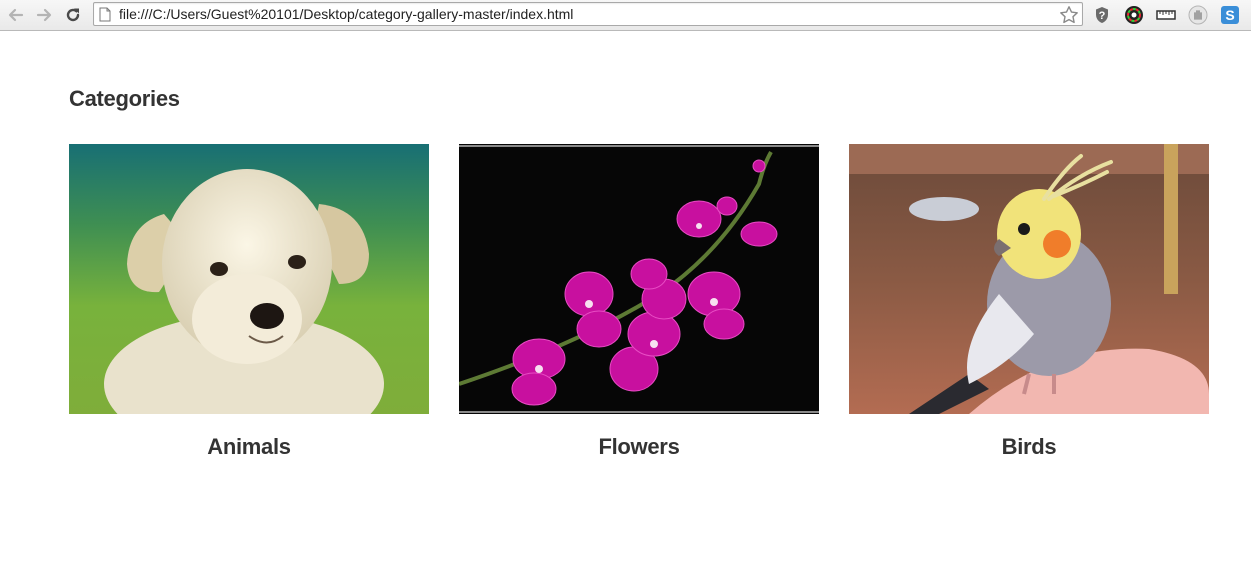  I want to click on category-label-flowers: Flowers, so click(639, 447).